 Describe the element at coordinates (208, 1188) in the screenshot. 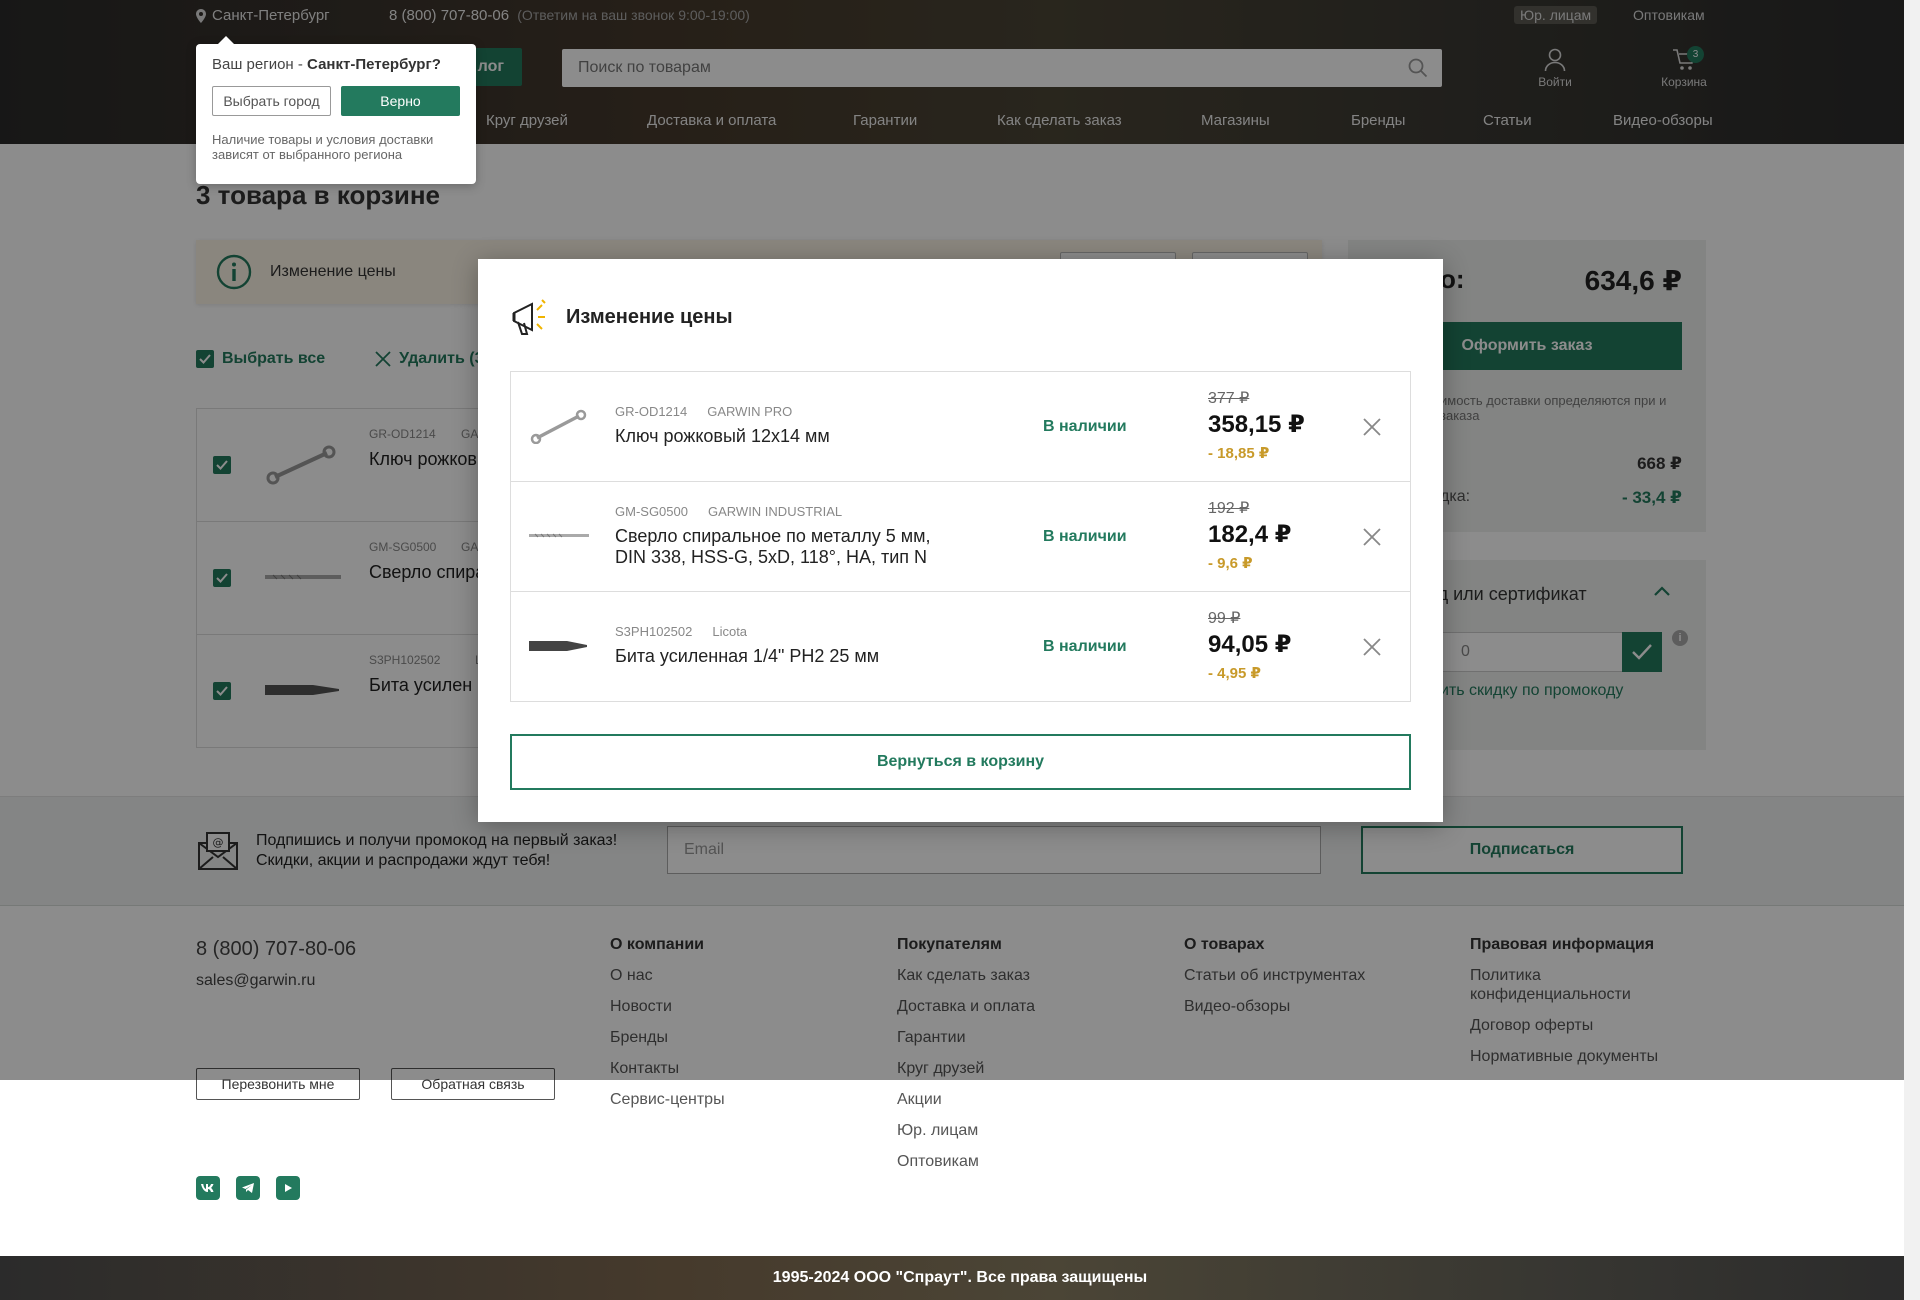

I see `vk-icon` at that location.